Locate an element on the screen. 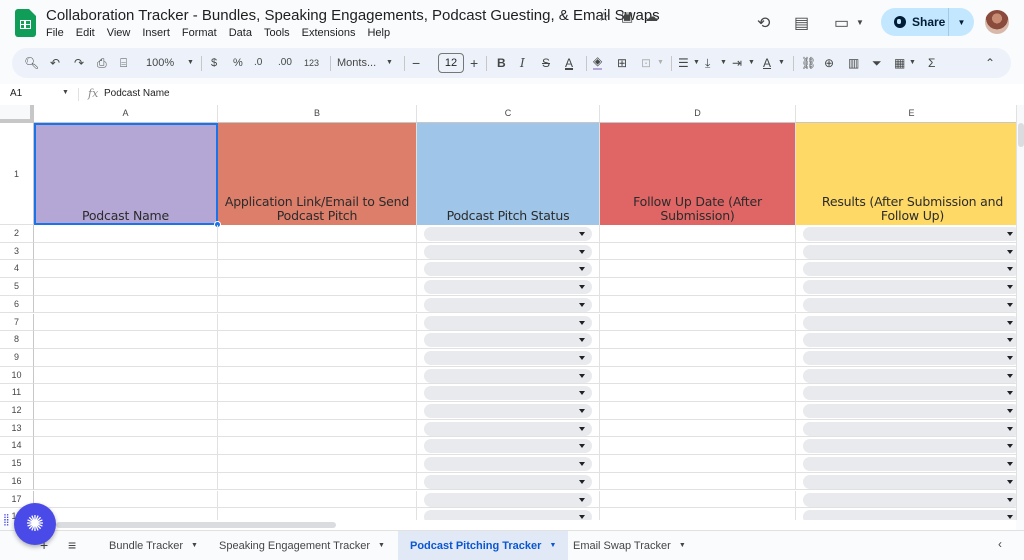  row-header-10: 10 is located at coordinates (17, 375).